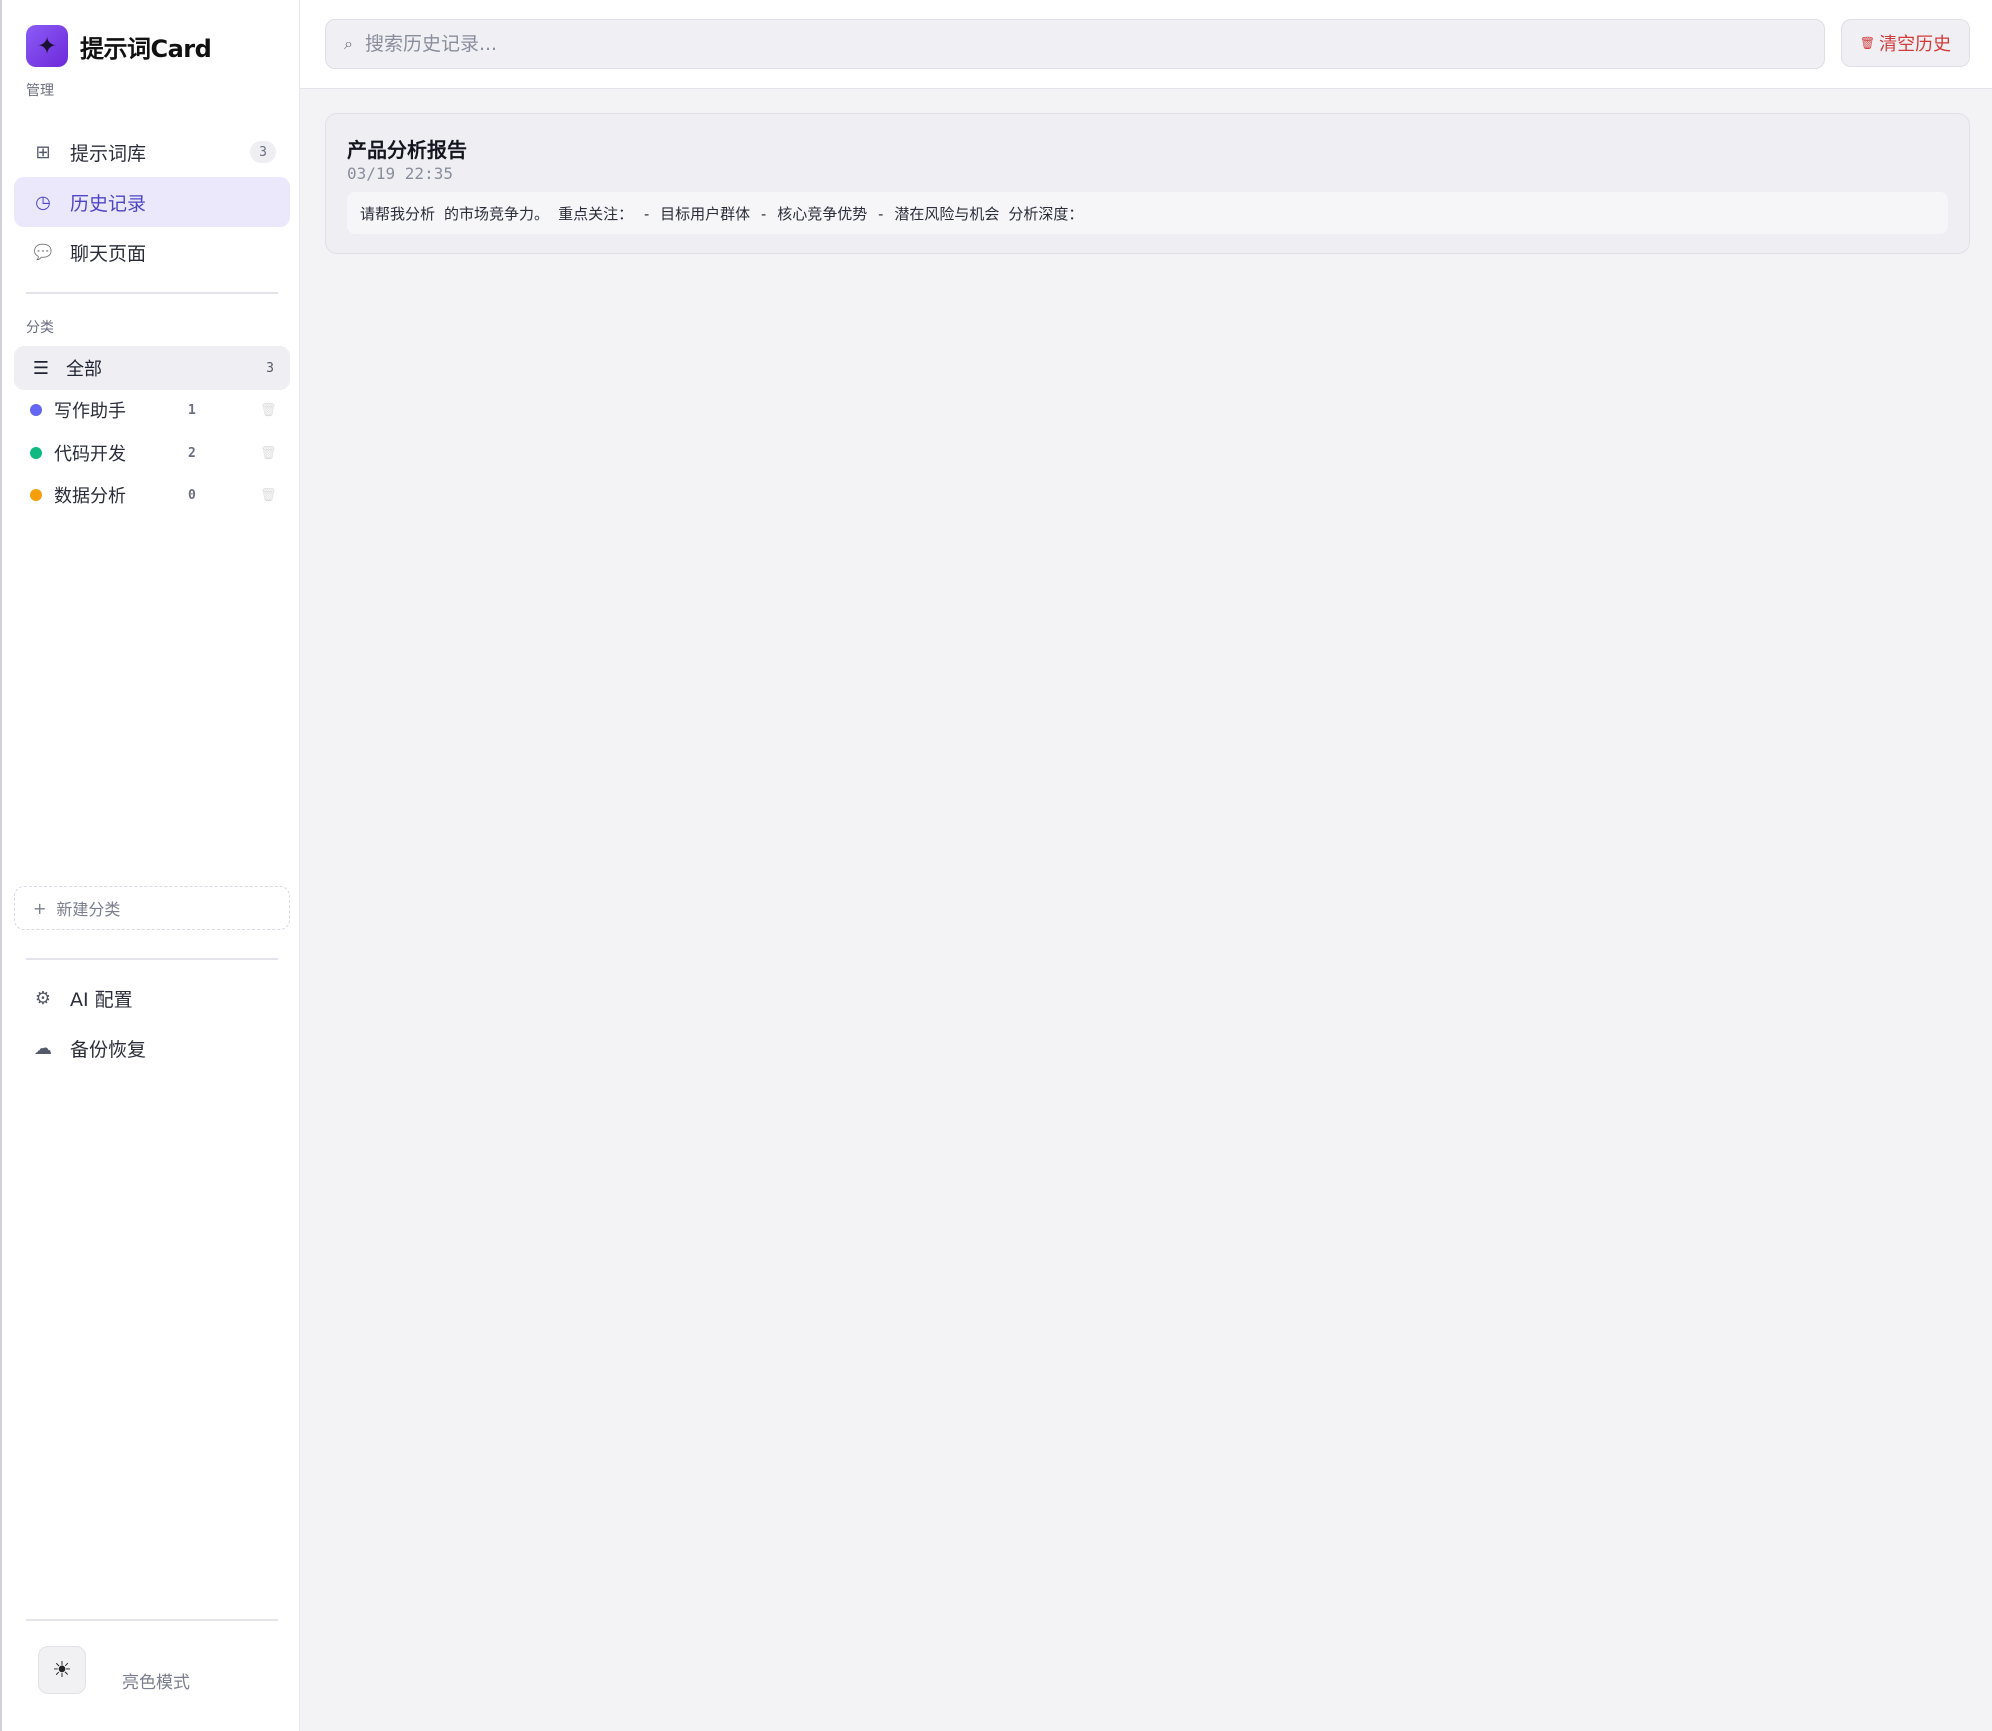 This screenshot has width=1992, height=1731. What do you see at coordinates (40, 908) in the screenshot?
I see `plus-icon: +` at bounding box center [40, 908].